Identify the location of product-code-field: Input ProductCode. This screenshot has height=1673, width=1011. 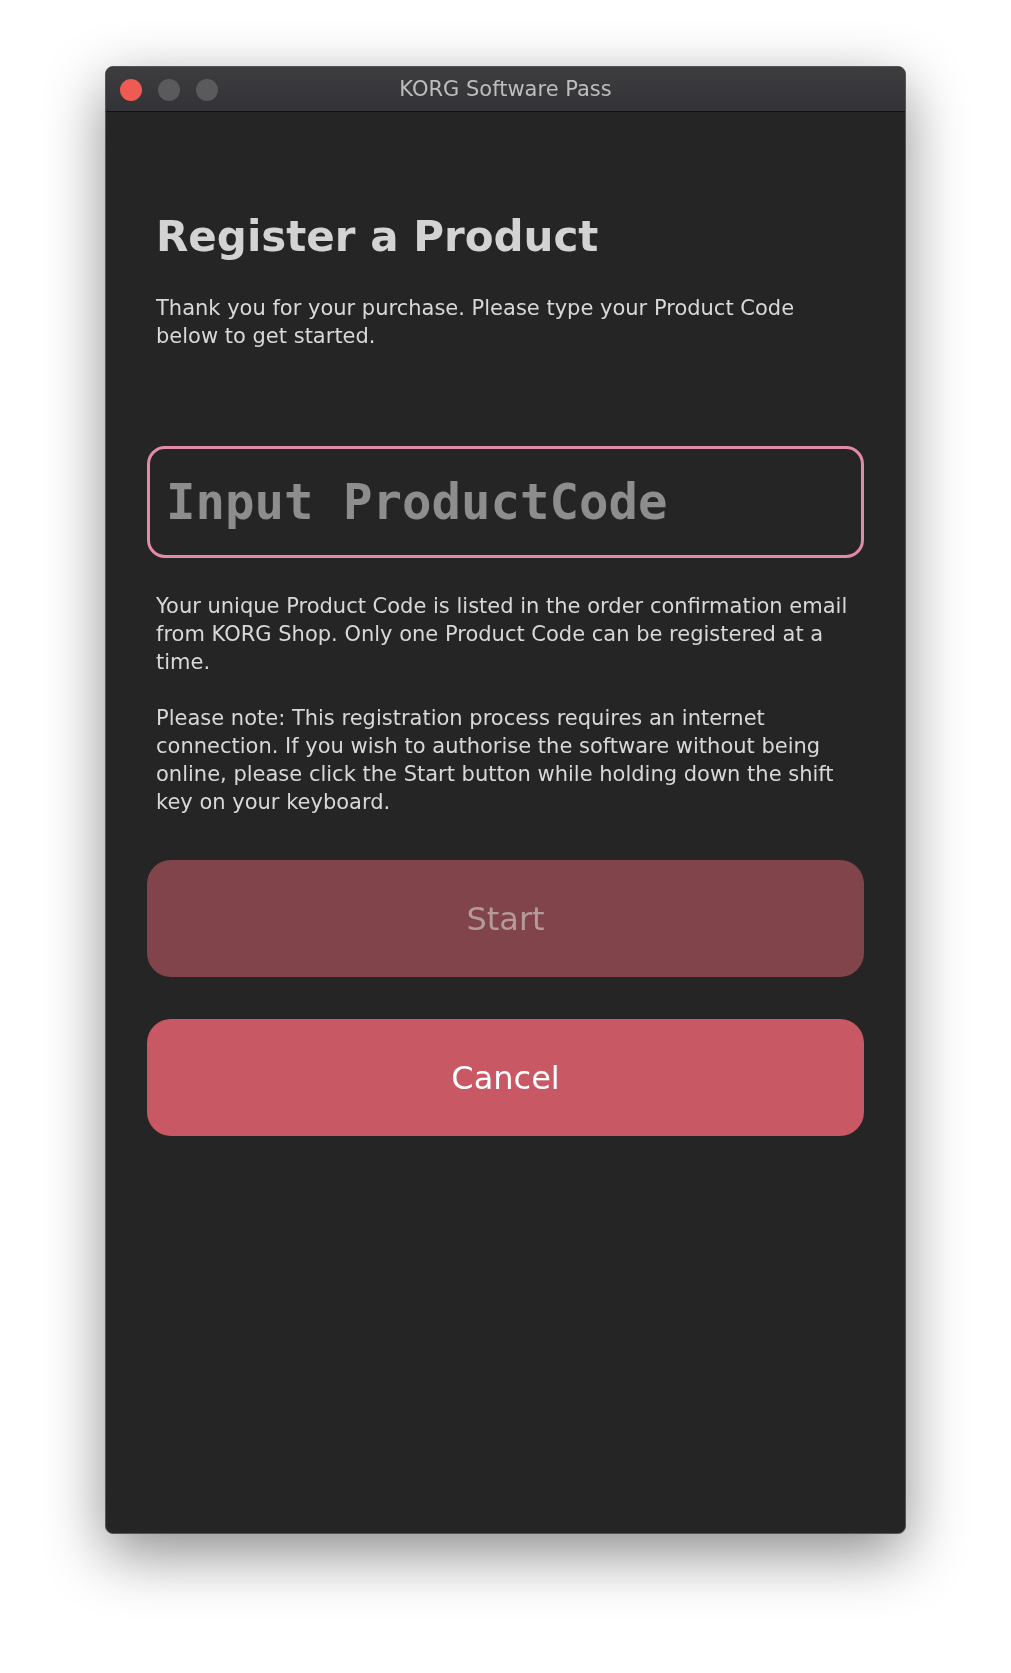
(505, 502).